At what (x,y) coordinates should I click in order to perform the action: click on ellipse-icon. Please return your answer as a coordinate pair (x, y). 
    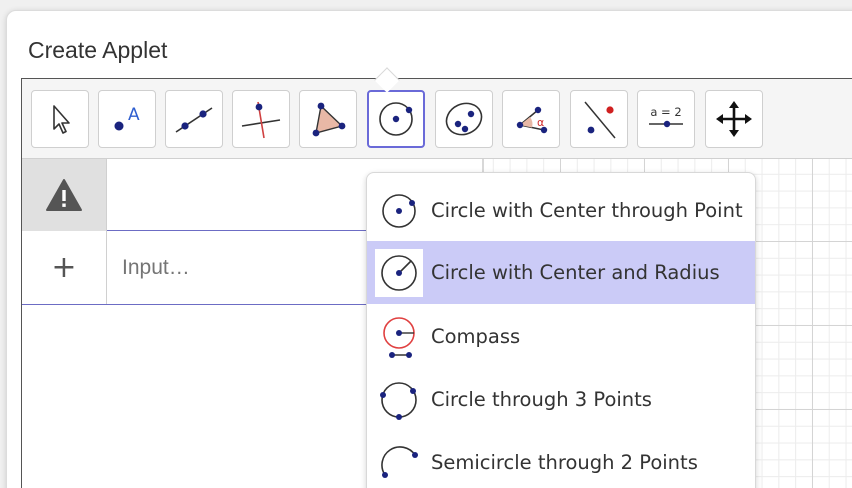
    Looking at the image, I should click on (464, 119).